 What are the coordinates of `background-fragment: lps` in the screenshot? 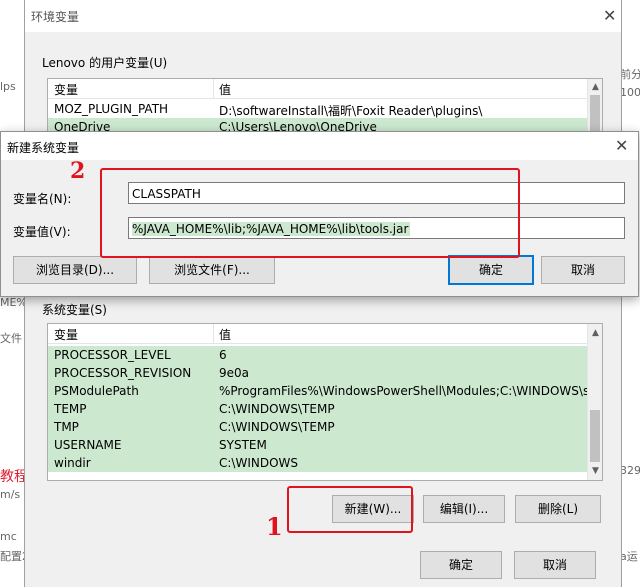 It's located at (8, 86).